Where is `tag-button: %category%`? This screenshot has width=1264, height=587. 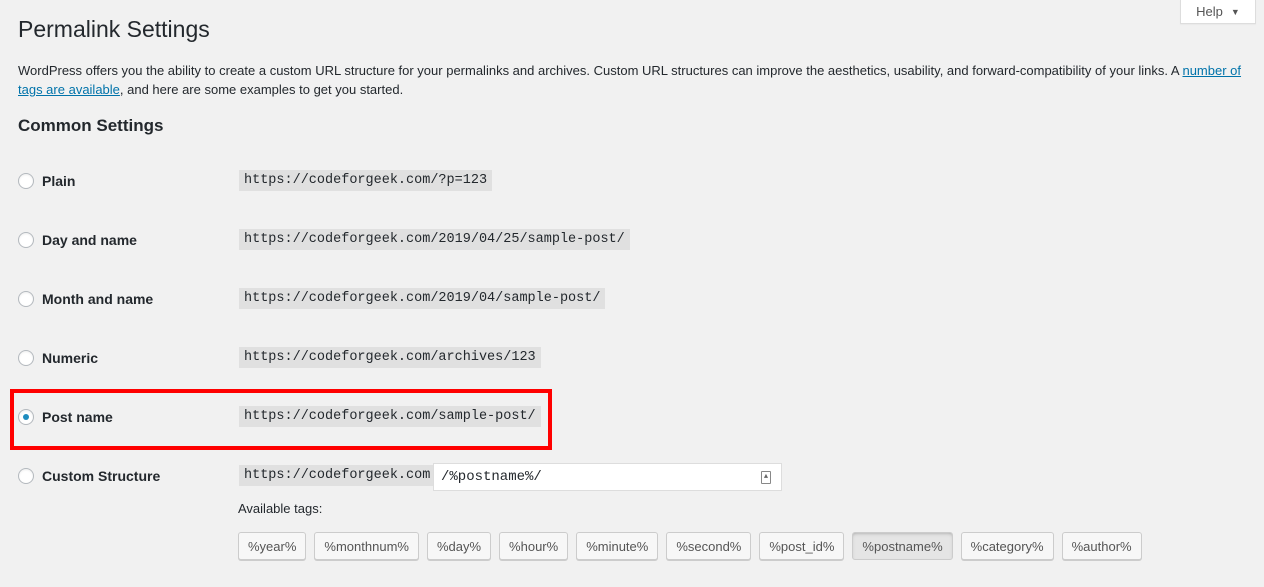 tag-button: %category% is located at coordinates (1007, 546).